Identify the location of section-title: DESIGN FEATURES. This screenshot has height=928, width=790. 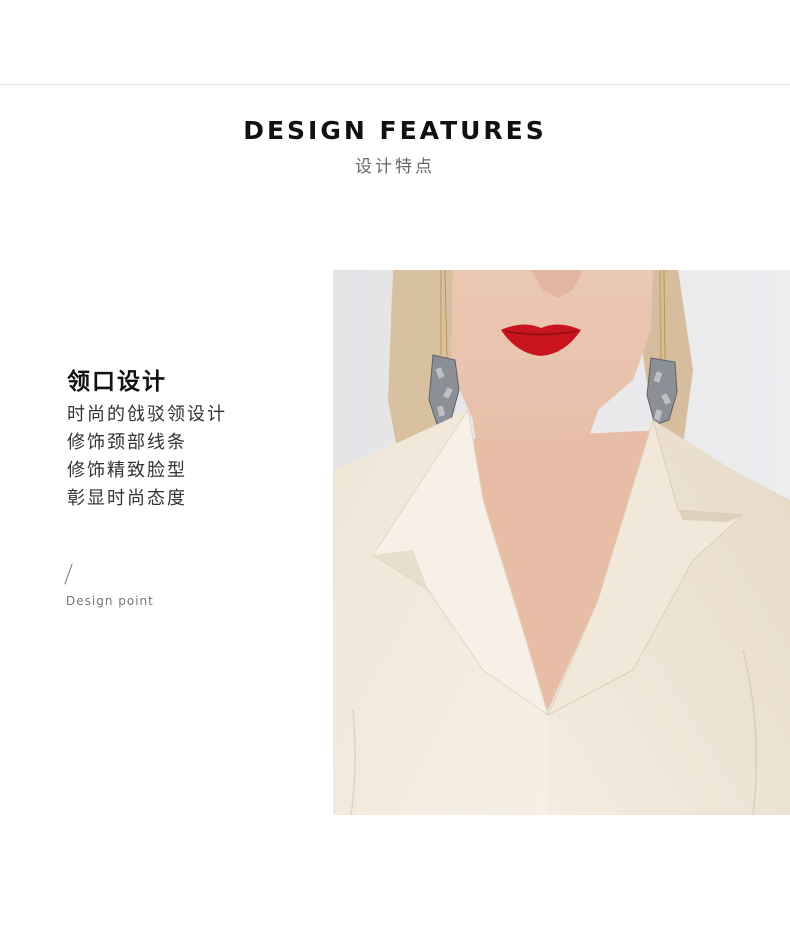
(395, 130).